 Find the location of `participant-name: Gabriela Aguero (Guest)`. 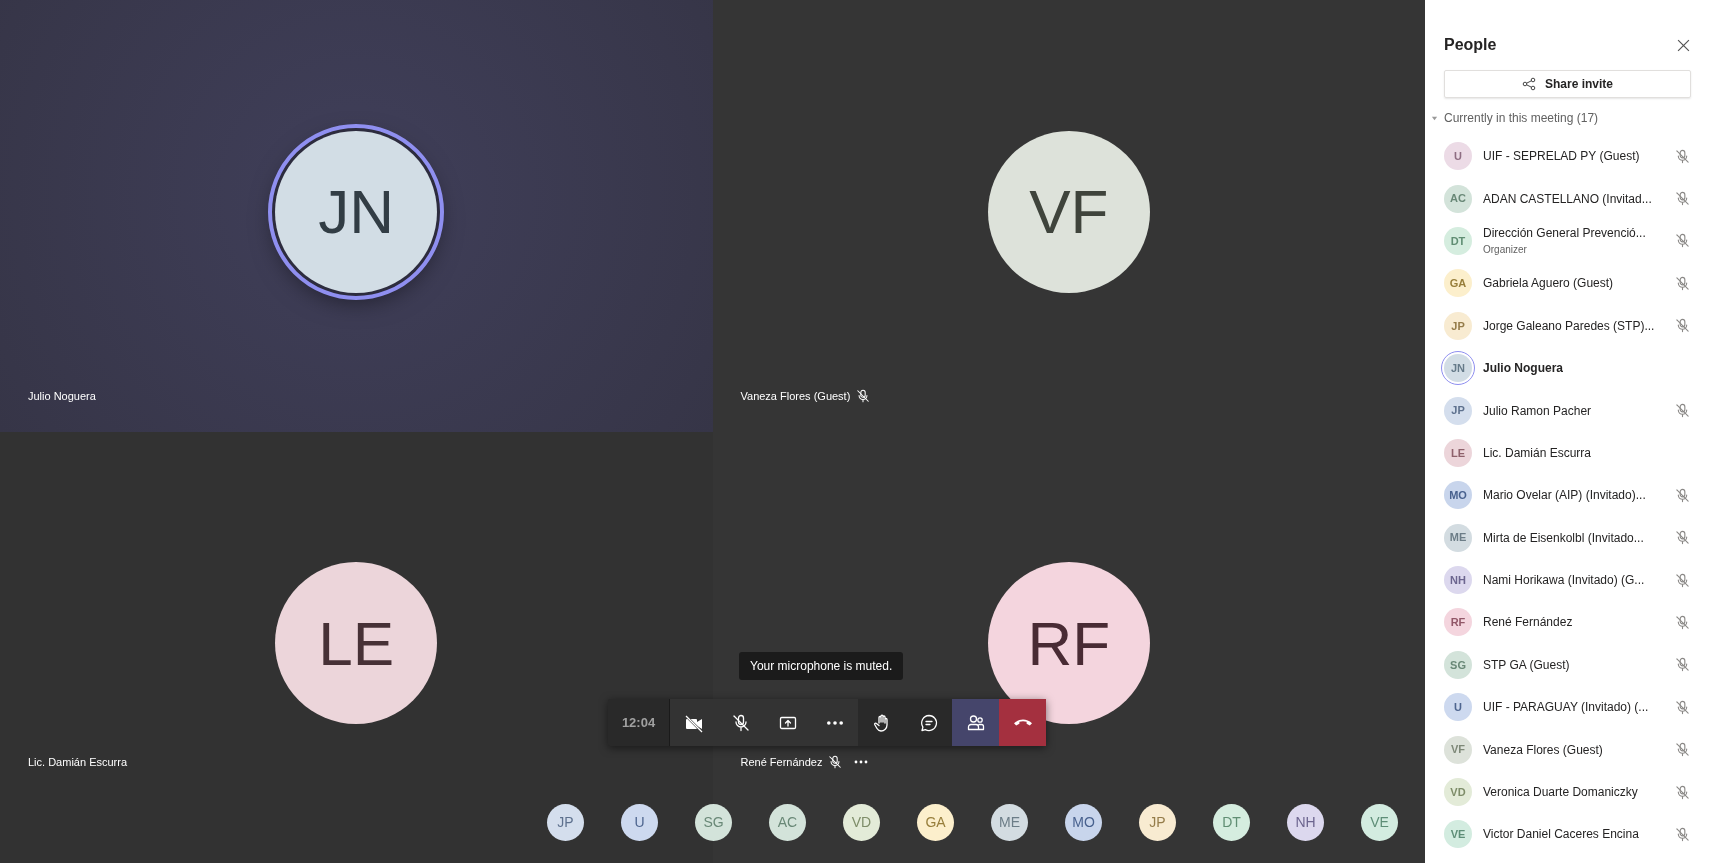

participant-name: Gabriela Aguero (Guest) is located at coordinates (1549, 284).